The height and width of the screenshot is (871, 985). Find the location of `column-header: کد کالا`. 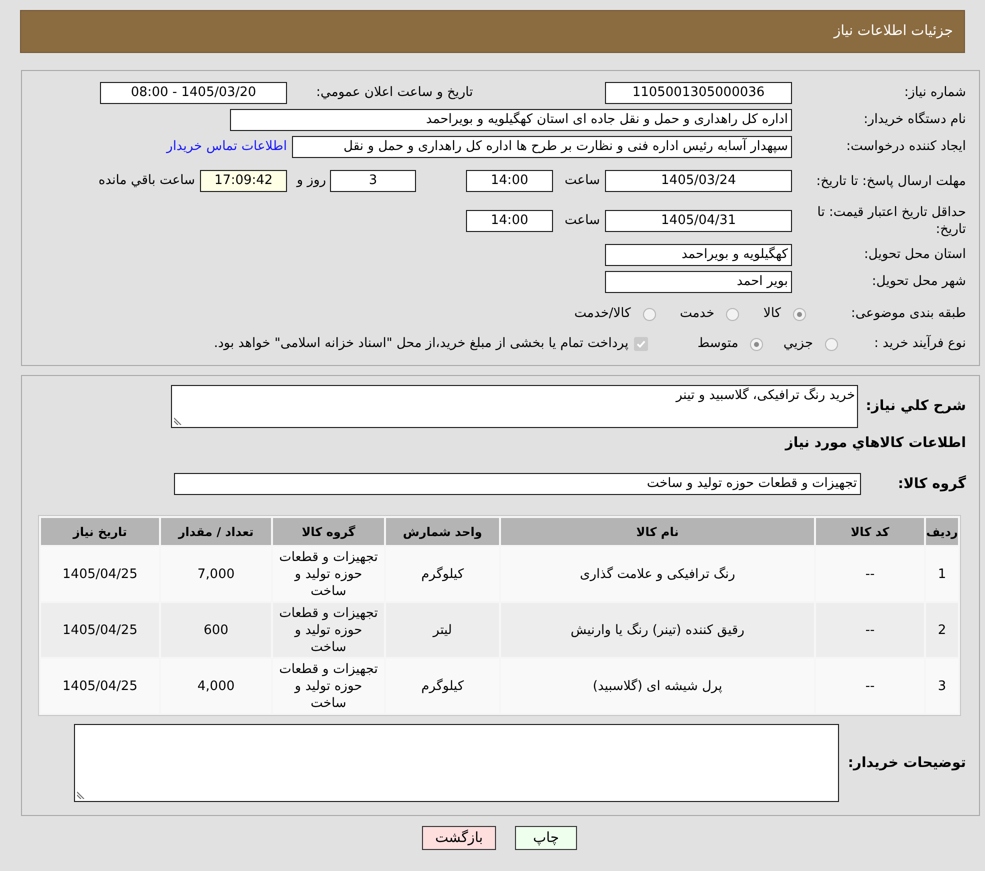

column-header: کد کالا is located at coordinates (870, 531).